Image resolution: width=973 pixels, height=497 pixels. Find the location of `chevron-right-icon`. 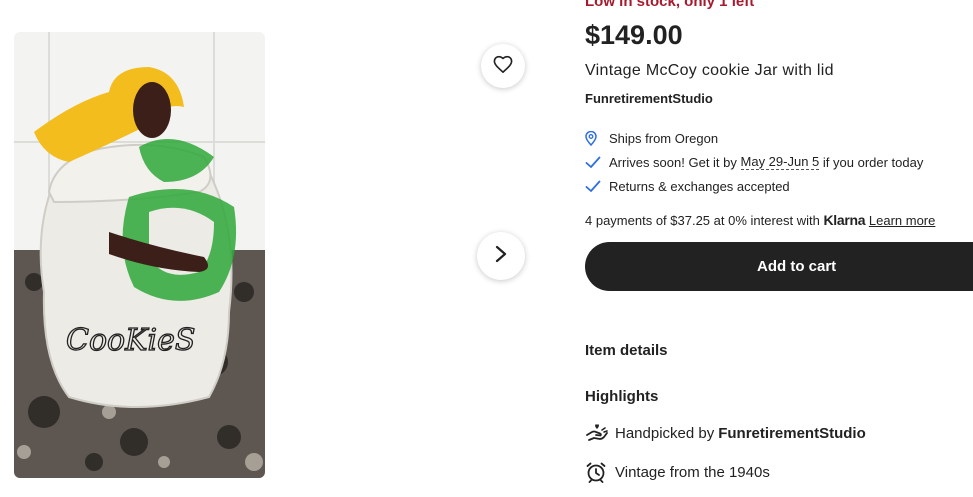

chevron-right-icon is located at coordinates (501, 256).